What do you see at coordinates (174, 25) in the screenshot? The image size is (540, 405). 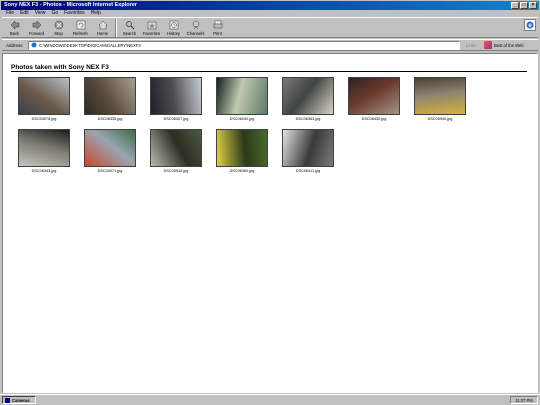 I see `history-icon` at bounding box center [174, 25].